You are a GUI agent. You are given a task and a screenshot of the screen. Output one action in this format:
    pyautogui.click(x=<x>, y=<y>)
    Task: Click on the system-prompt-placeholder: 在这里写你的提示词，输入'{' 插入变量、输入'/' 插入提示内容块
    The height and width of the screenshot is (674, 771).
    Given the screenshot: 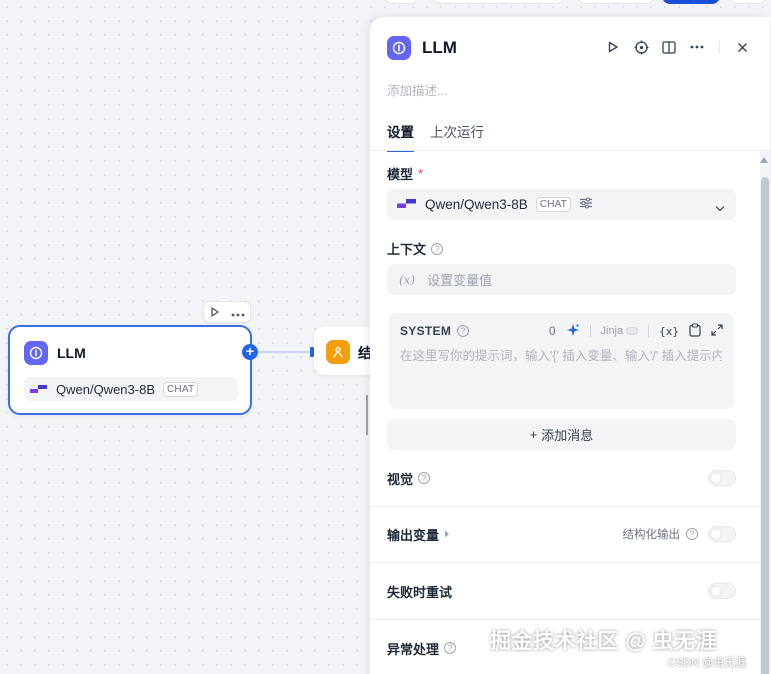 What is the action you would take?
    pyautogui.click(x=561, y=356)
    